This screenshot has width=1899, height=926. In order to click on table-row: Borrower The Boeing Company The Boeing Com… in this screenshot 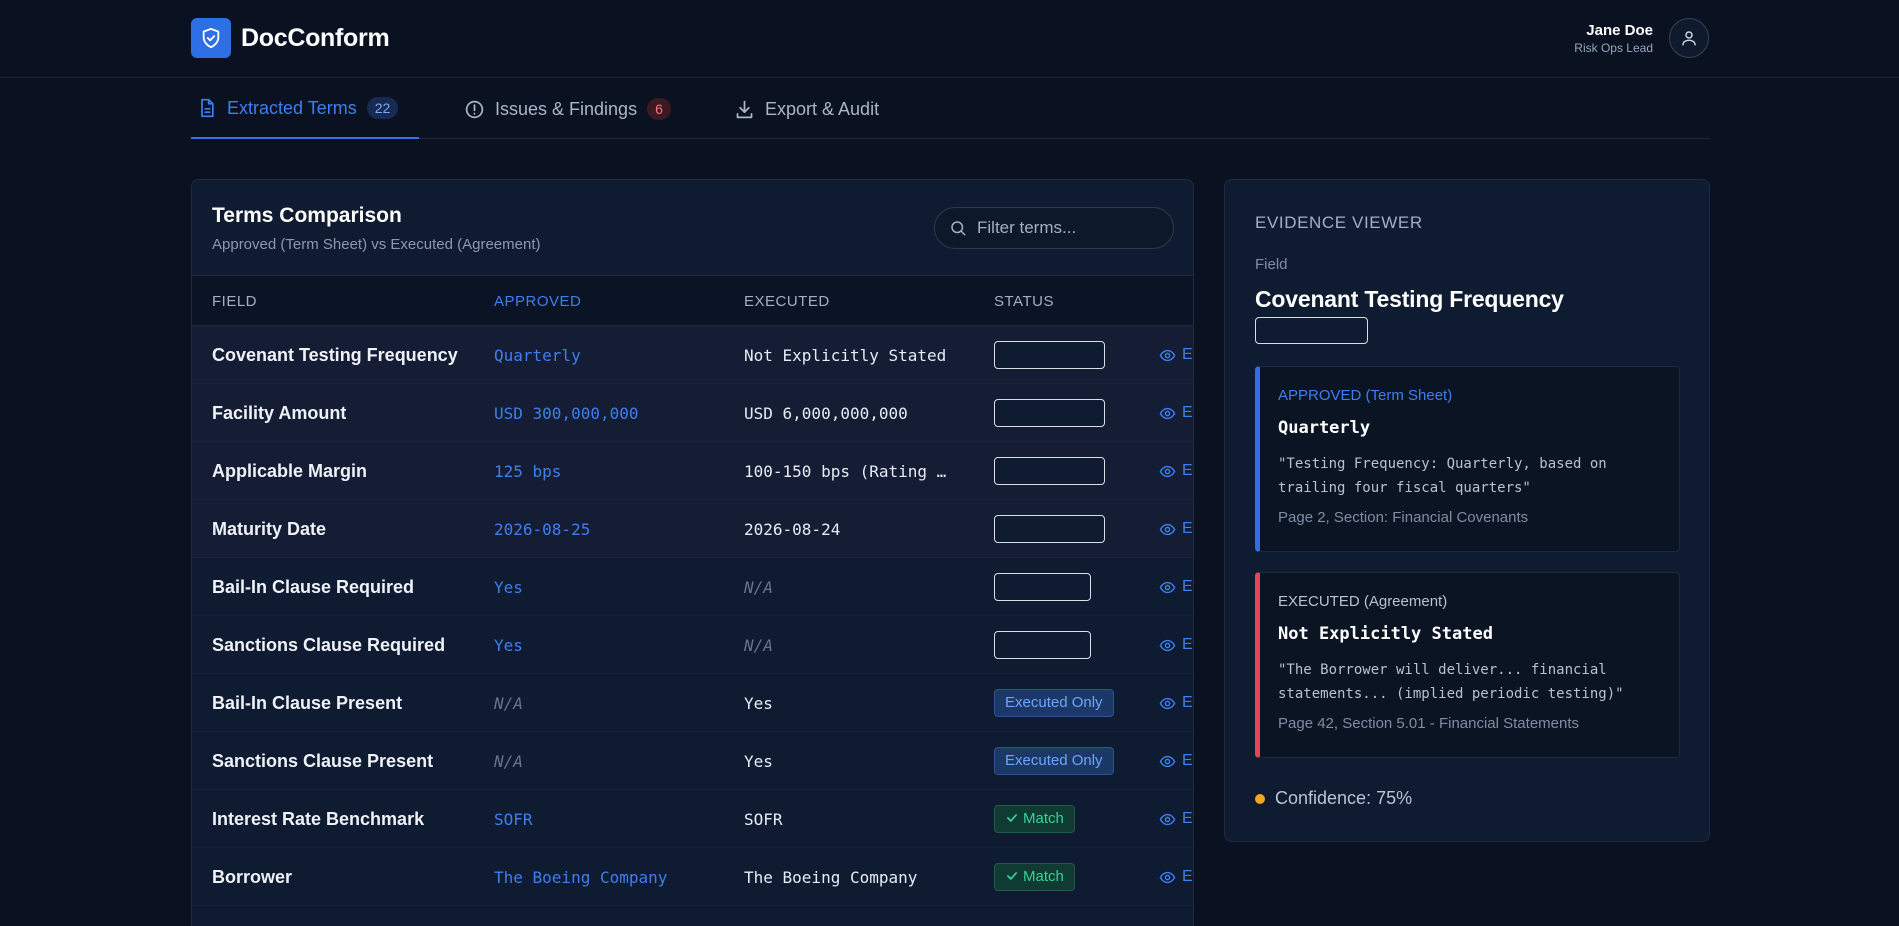, I will do `click(692, 877)`.